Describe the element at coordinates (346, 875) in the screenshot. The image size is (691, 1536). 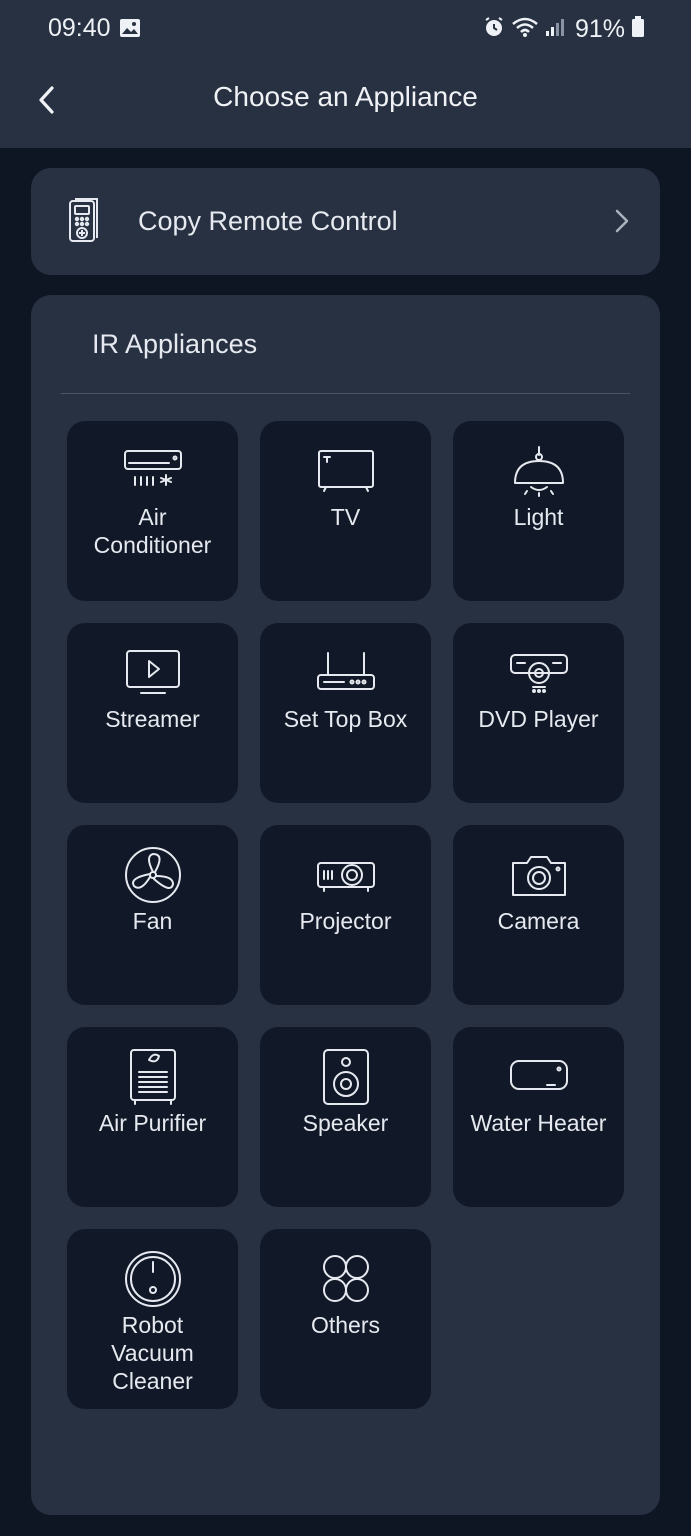
I see `projector-icon` at that location.